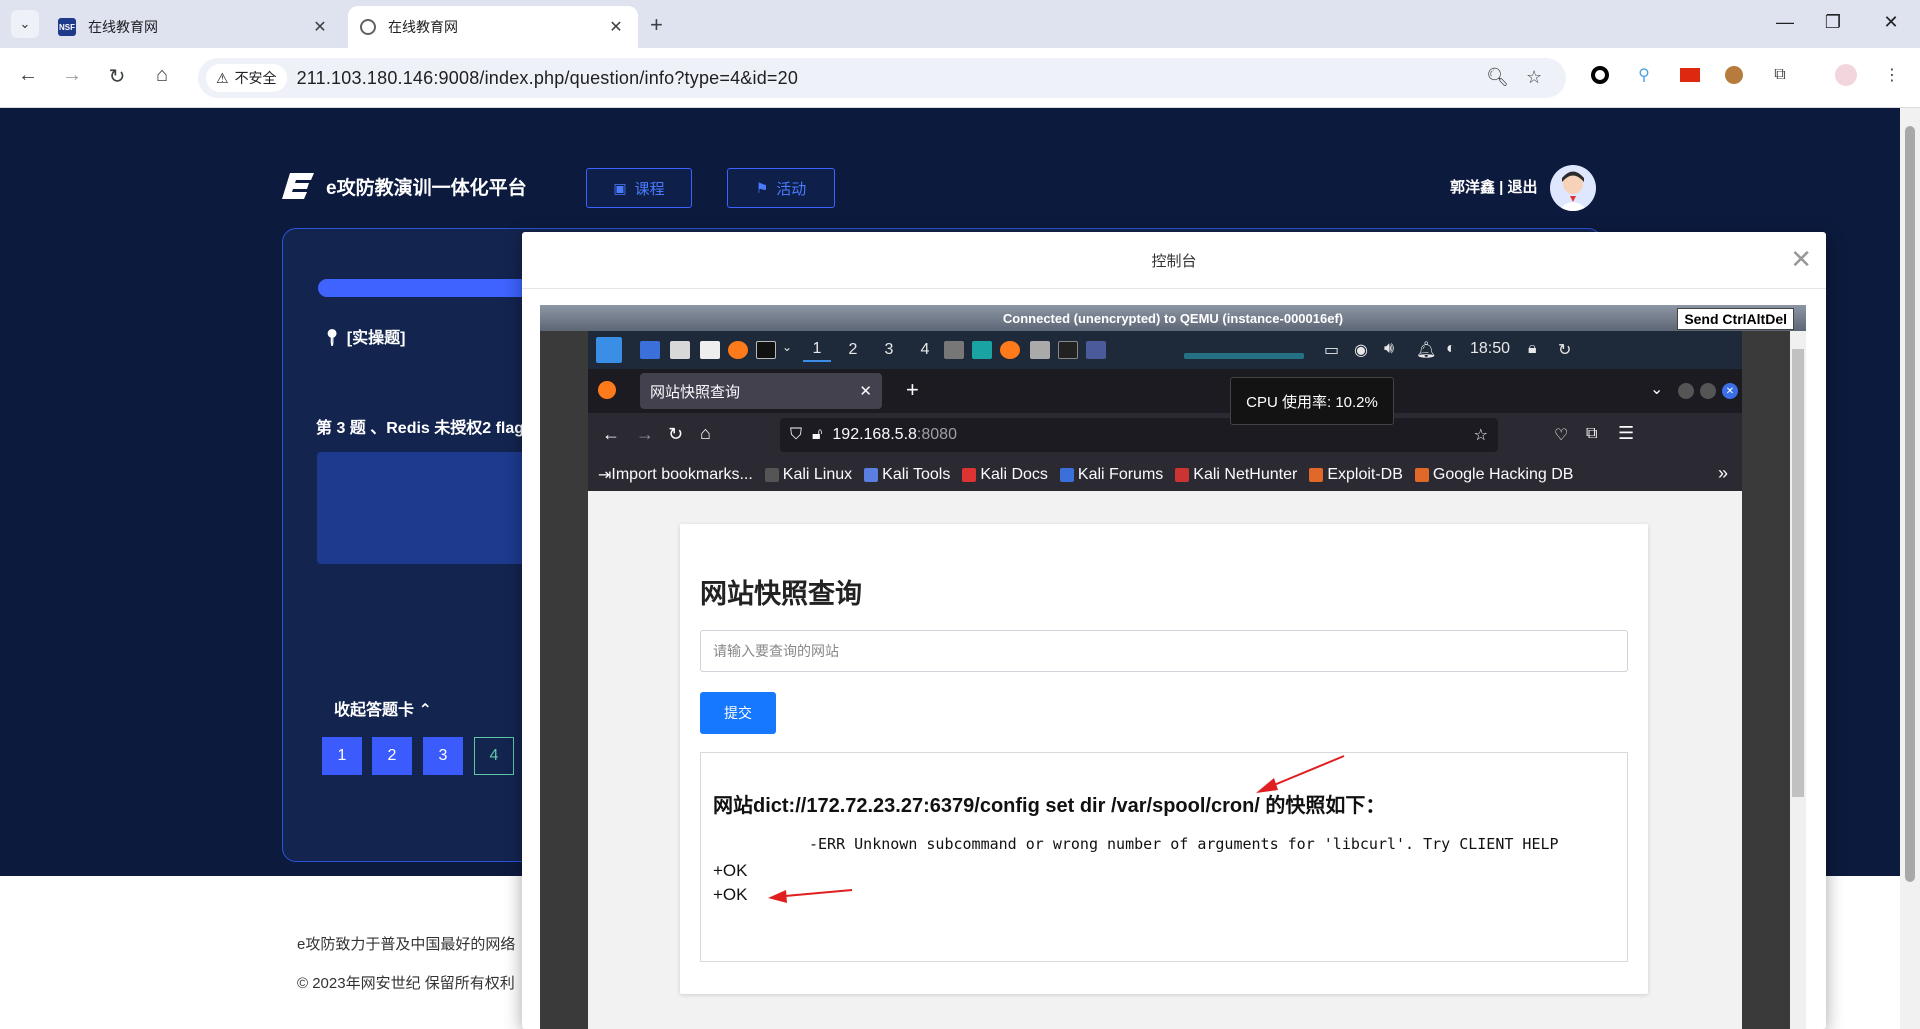  What do you see at coordinates (72, 75) in the screenshot?
I see `forward-button: →` at bounding box center [72, 75].